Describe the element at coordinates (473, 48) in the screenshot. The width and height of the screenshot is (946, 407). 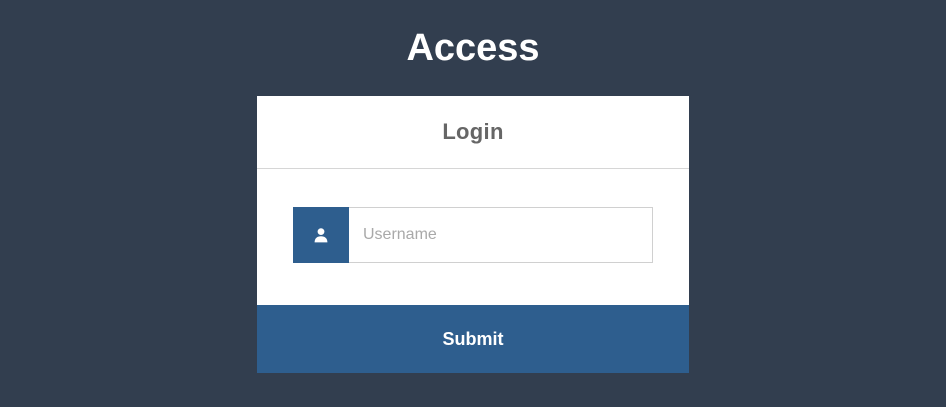
I see `page-title: Access` at that location.